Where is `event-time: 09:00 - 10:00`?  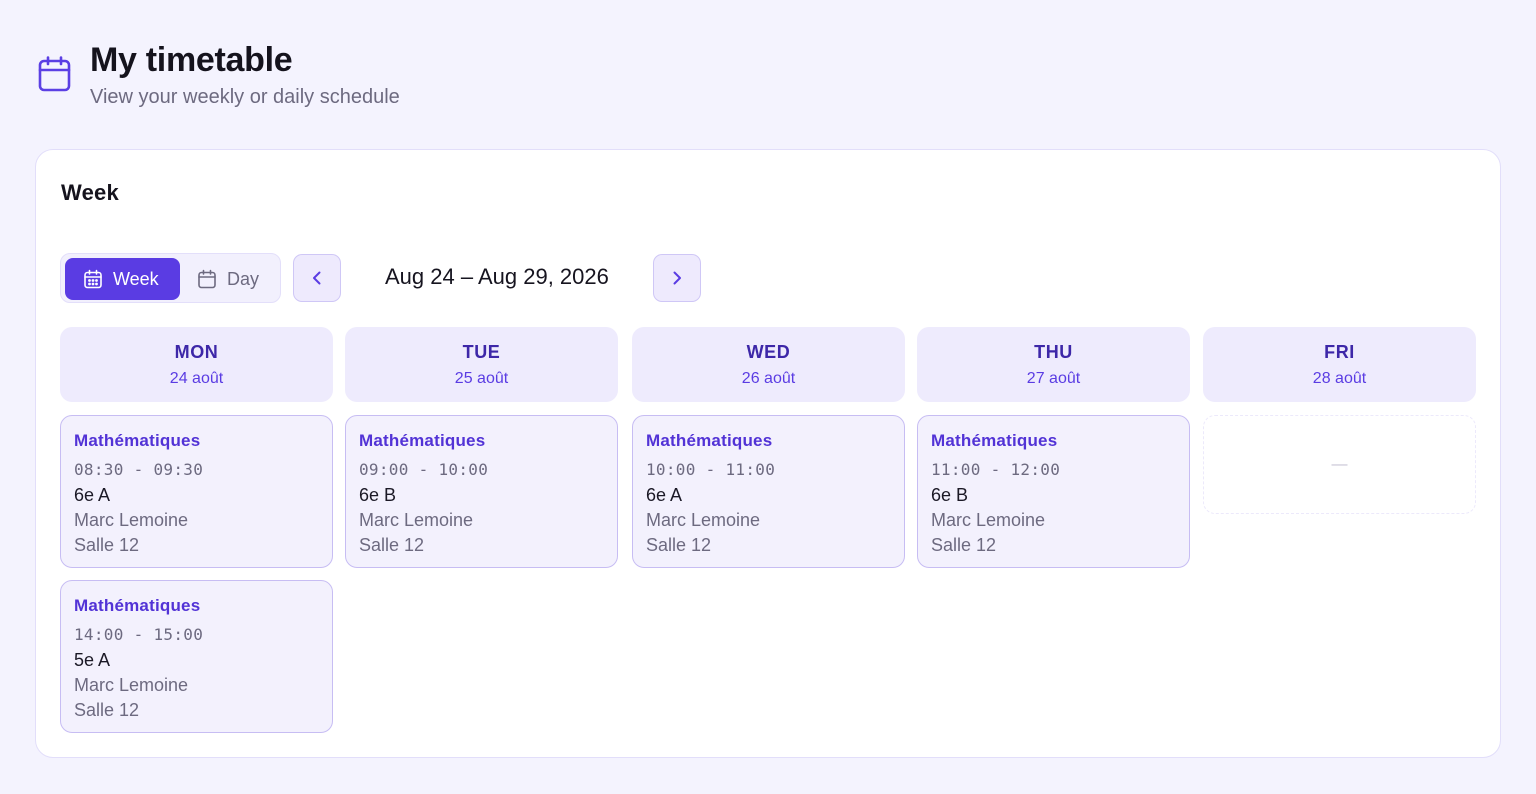 event-time: 09:00 - 10:00 is located at coordinates (424, 469).